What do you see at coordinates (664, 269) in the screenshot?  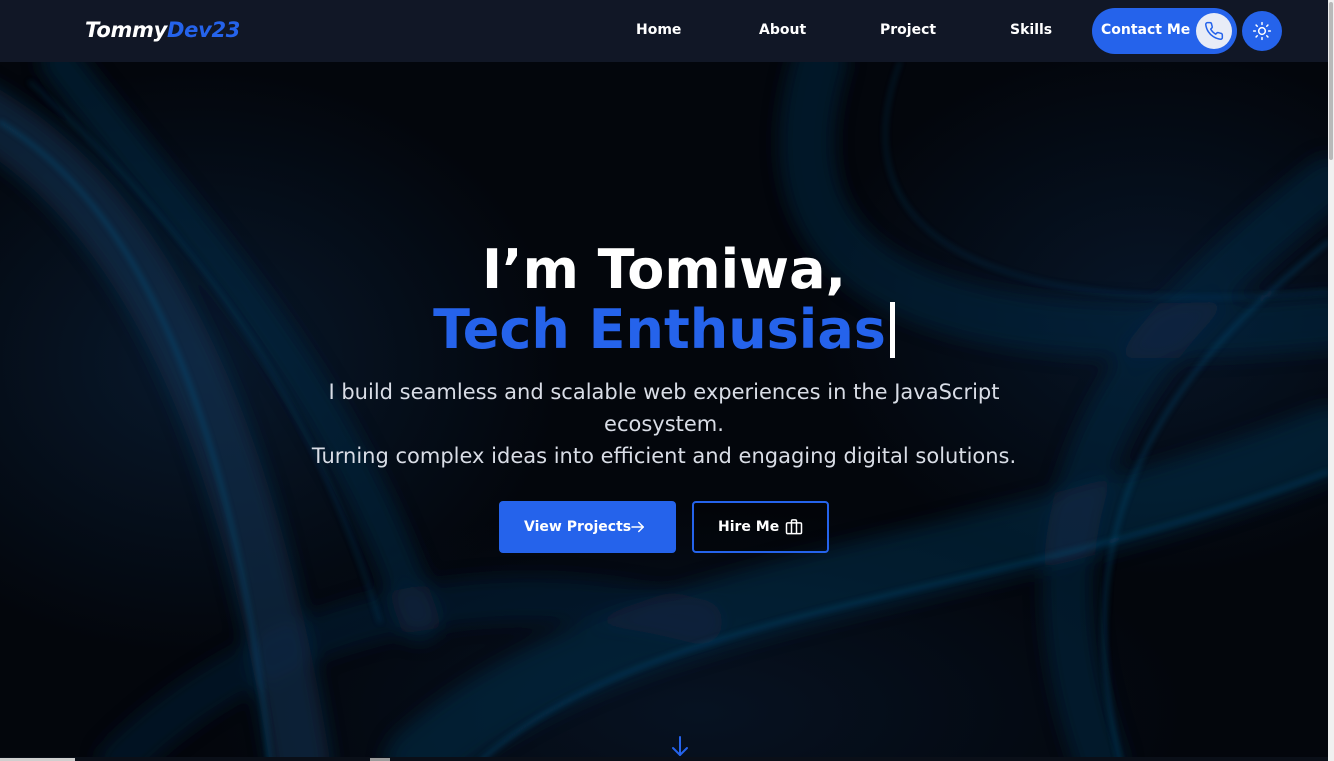 I see `hero-heading-name: I’m Tomiwa,` at bounding box center [664, 269].